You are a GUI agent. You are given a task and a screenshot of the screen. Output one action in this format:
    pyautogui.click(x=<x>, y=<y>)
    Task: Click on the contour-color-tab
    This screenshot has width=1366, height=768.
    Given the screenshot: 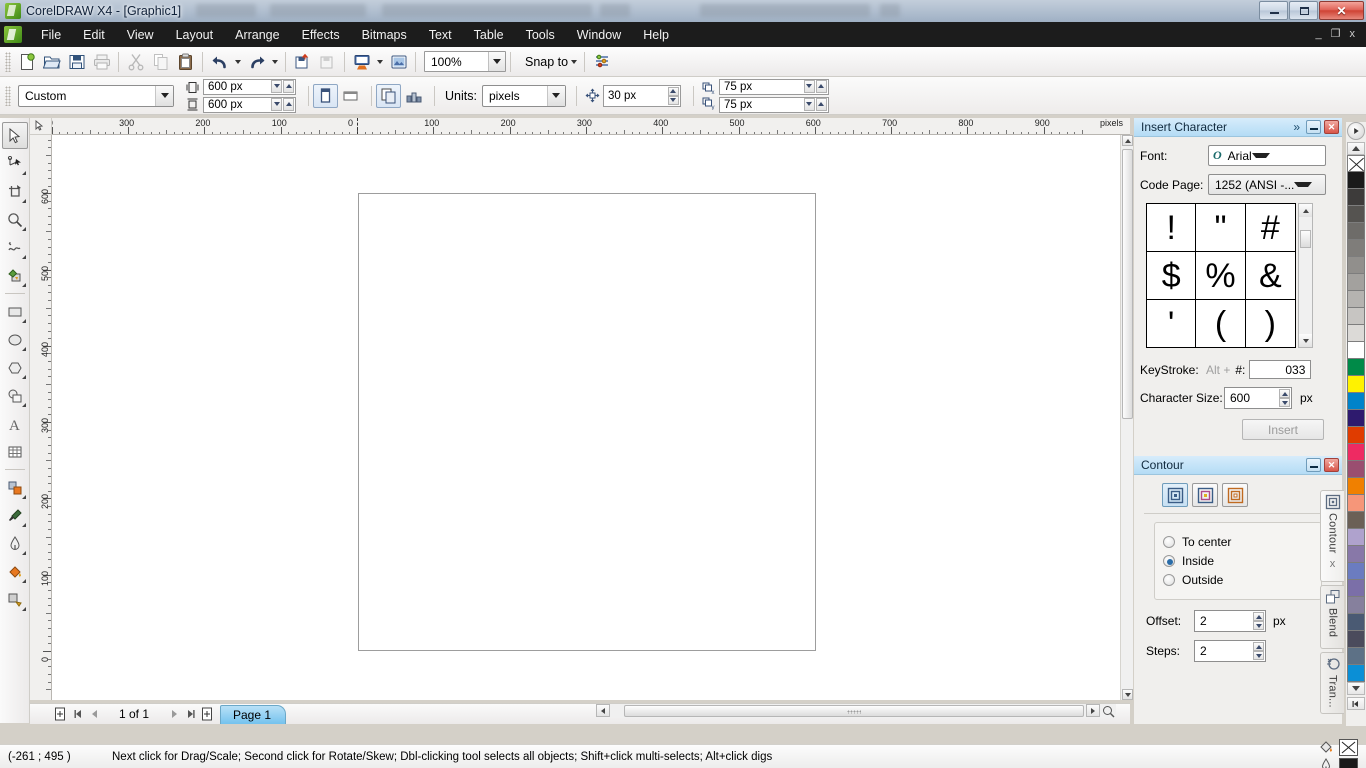 What is the action you would take?
    pyautogui.click(x=1205, y=495)
    